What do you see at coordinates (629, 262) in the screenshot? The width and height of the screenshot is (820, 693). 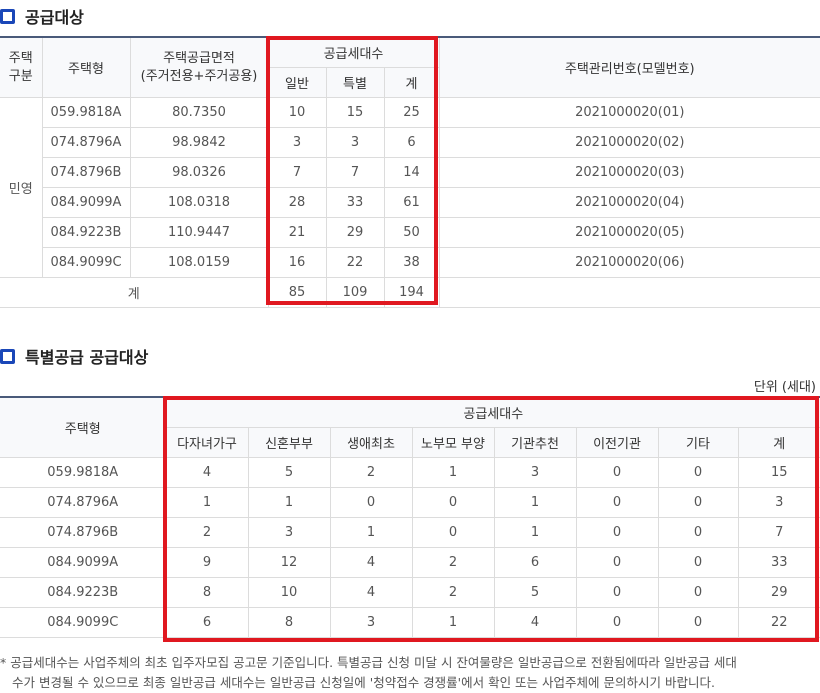 I see `cell-mgmt: 2021000020(06)` at bounding box center [629, 262].